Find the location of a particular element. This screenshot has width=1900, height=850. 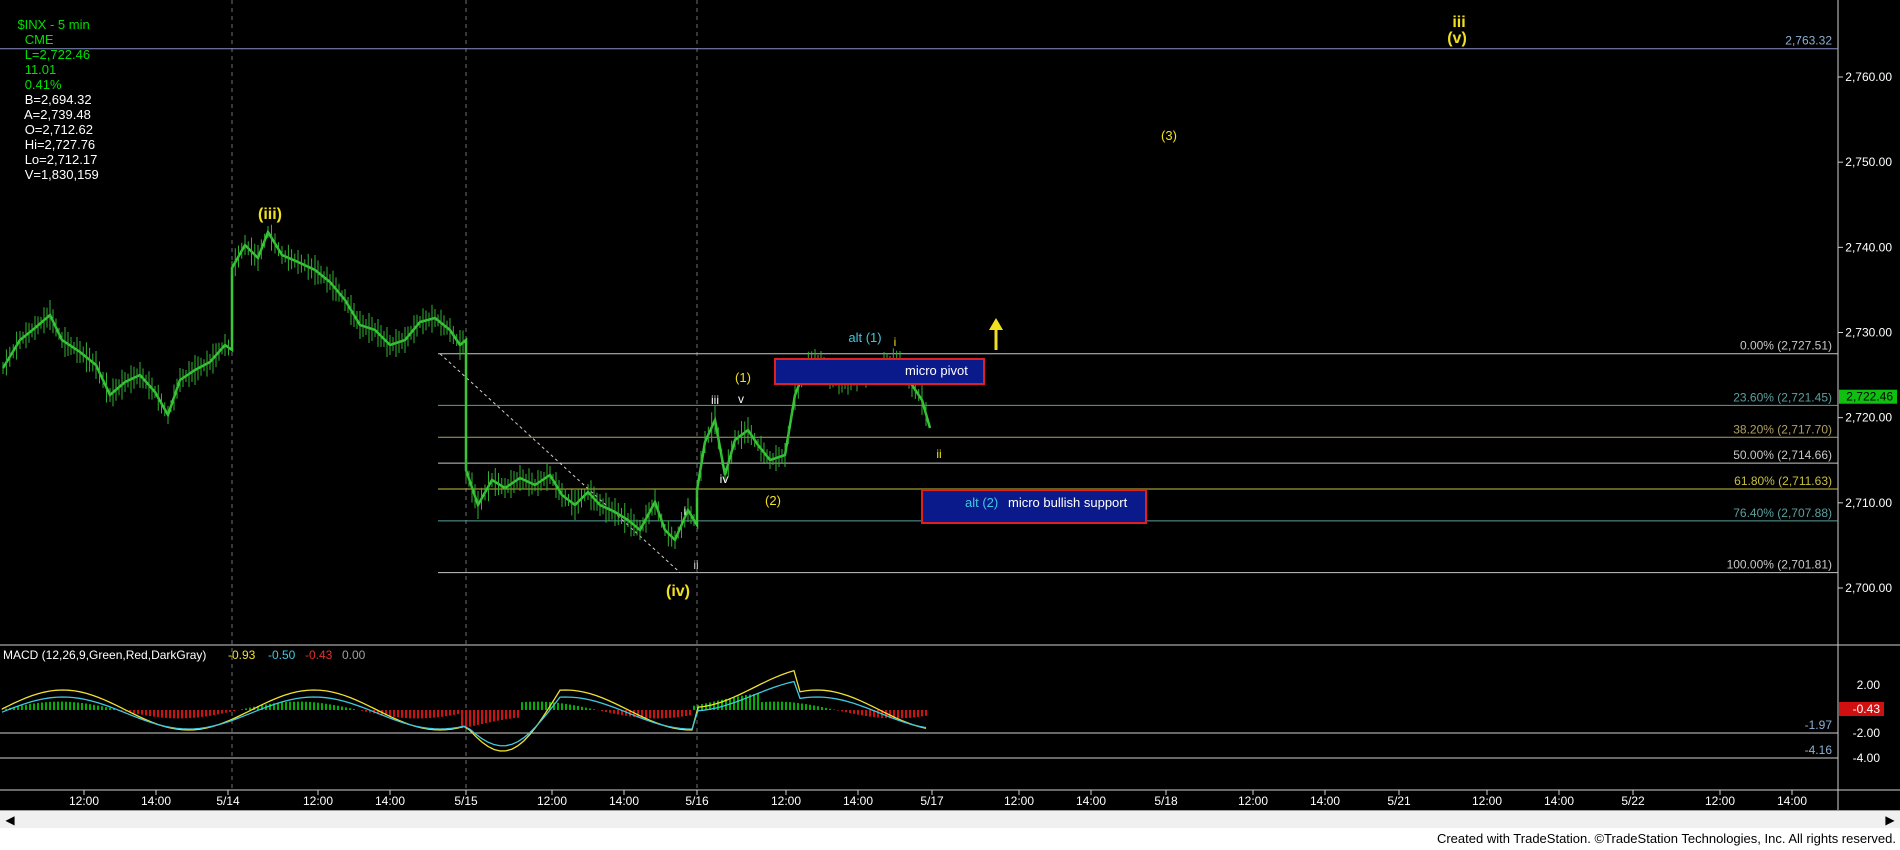

time-axis-label: 5/17 is located at coordinates (932, 801).